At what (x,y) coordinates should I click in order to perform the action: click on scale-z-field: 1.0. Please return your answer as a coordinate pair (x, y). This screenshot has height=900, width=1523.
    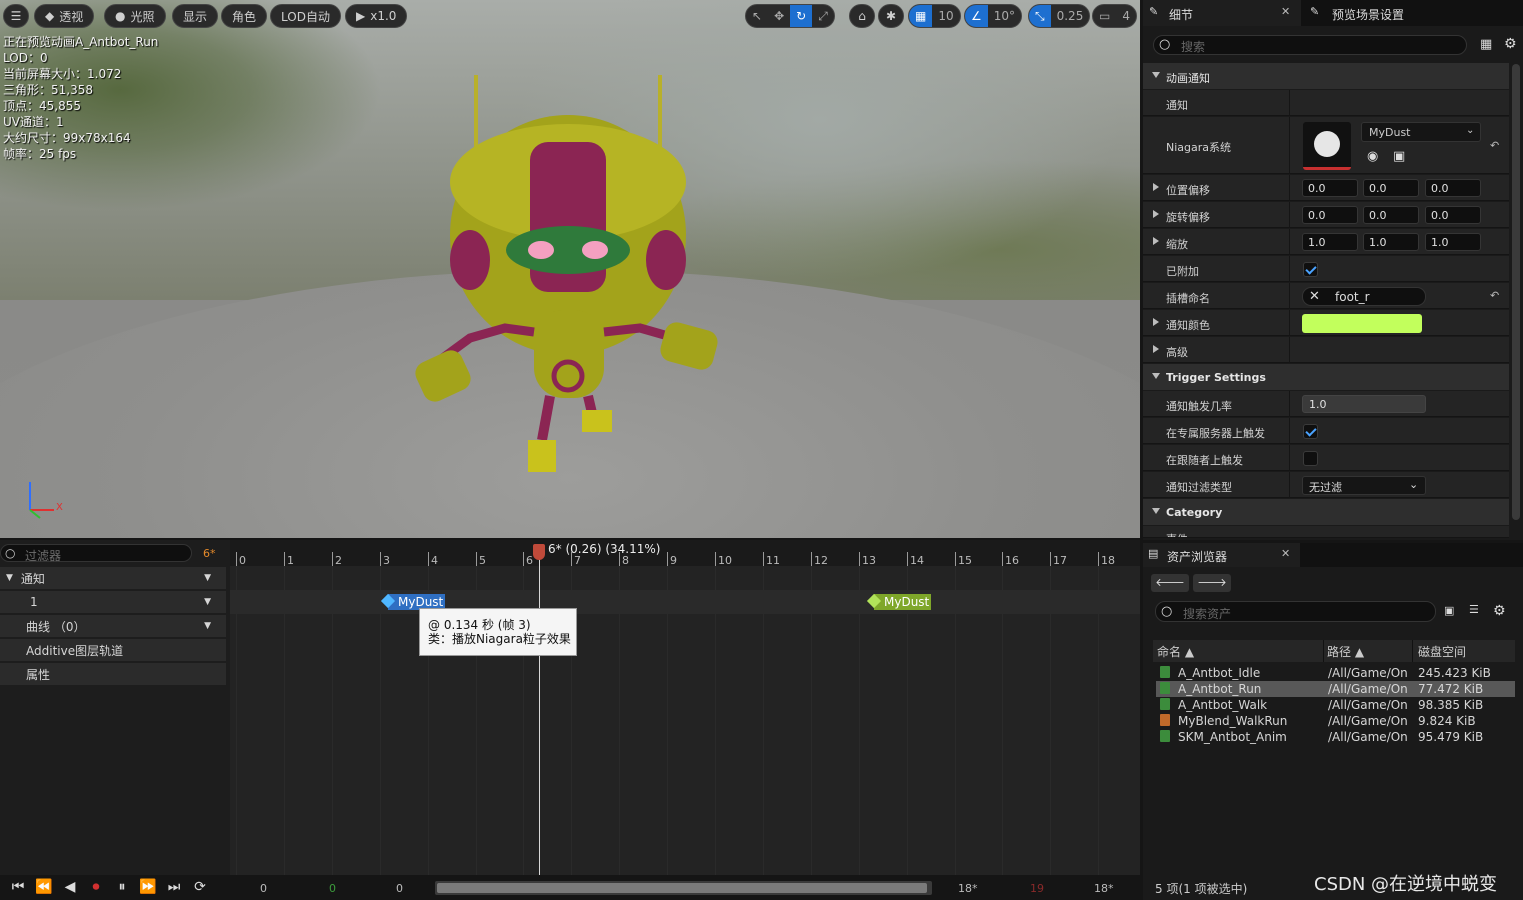
    Looking at the image, I should click on (1453, 242).